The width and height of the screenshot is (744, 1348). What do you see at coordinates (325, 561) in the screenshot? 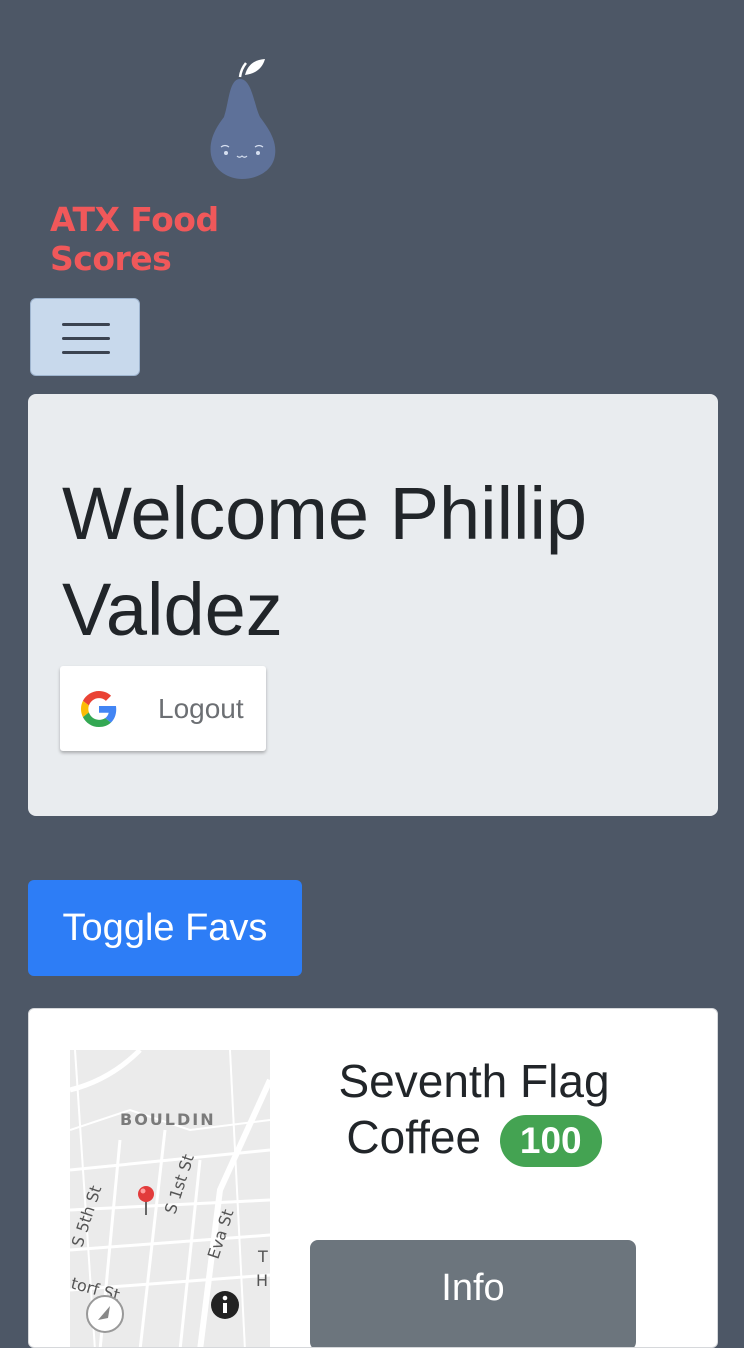
I see `welcome-heading: Welcome Phillip Valdez` at bounding box center [325, 561].